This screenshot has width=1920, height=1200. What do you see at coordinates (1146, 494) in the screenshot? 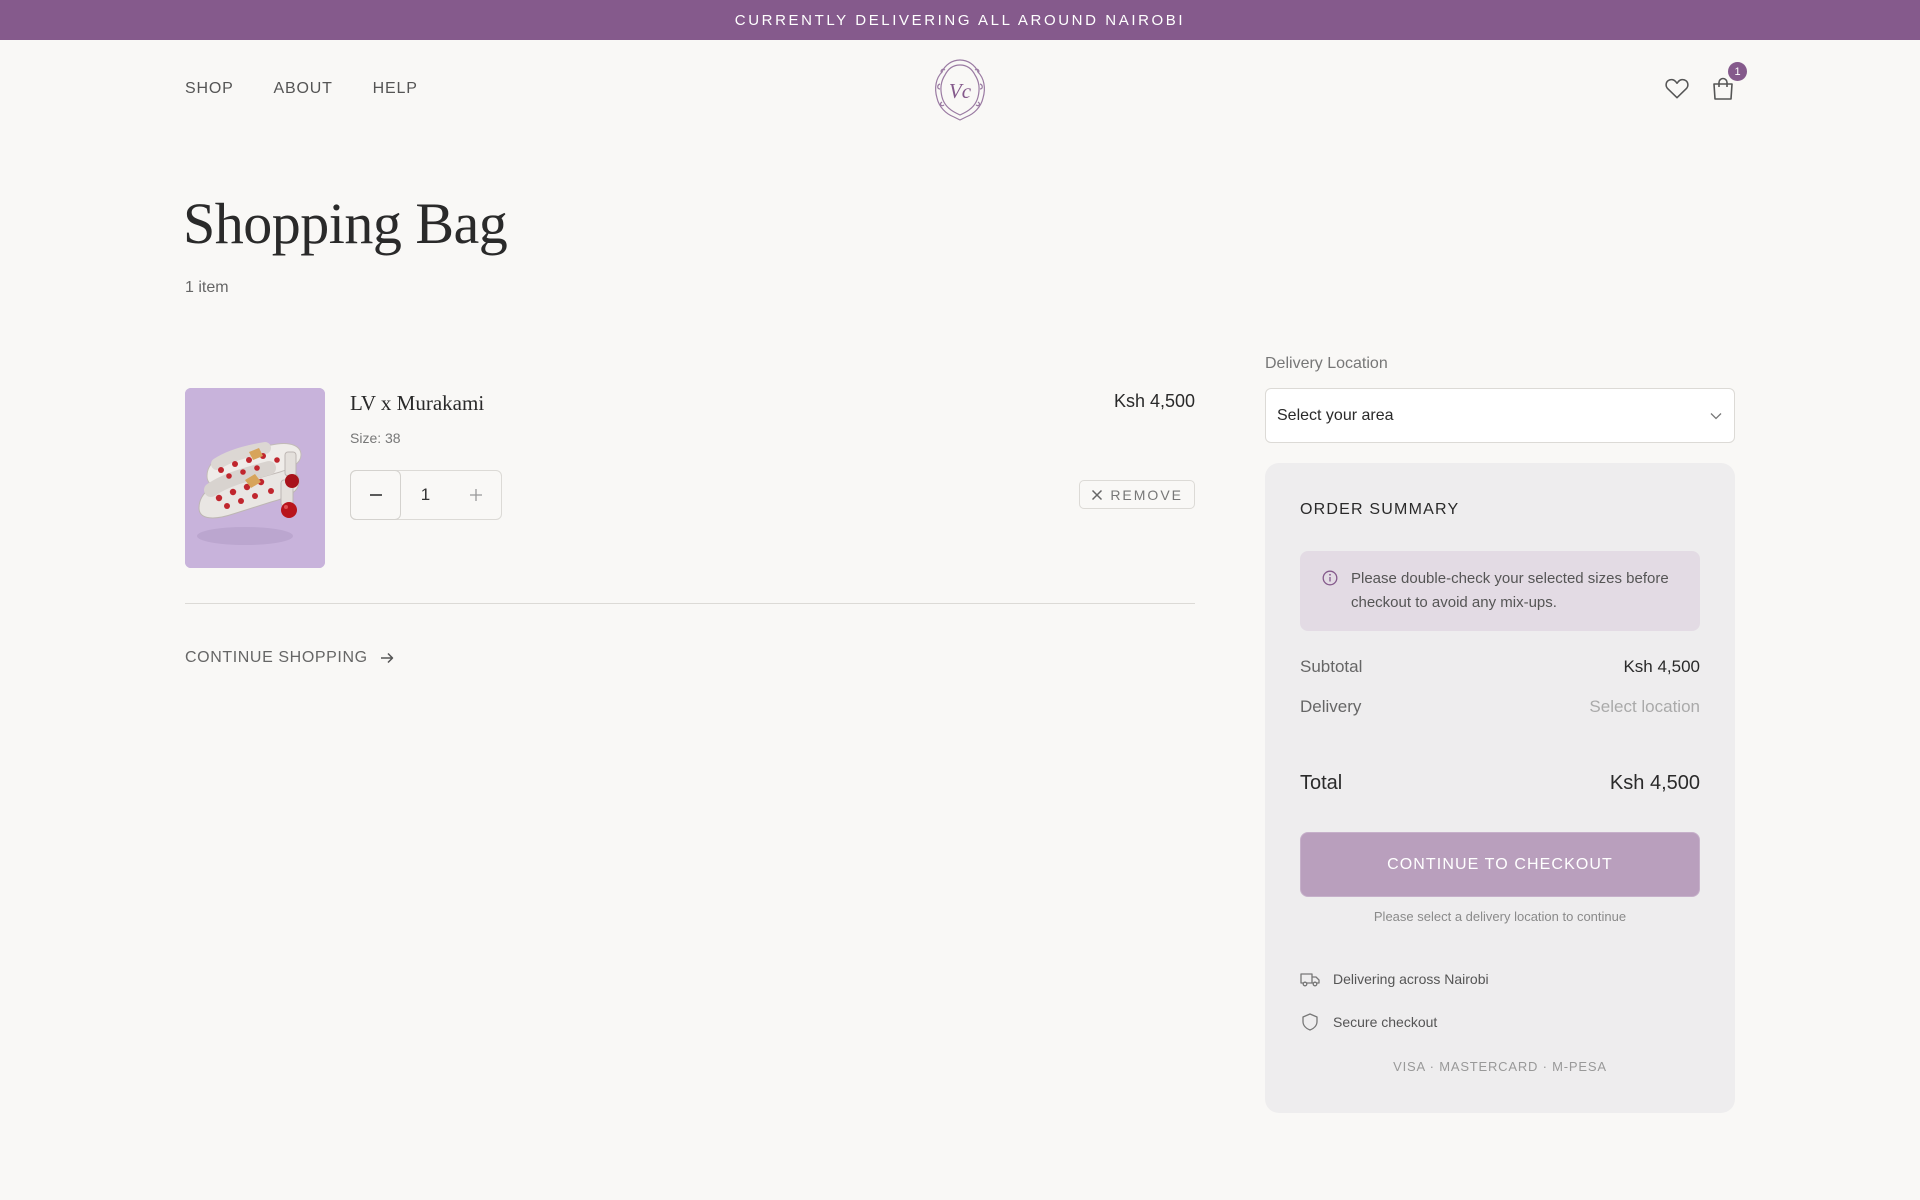
I see `remove-label: REMOVE` at bounding box center [1146, 494].